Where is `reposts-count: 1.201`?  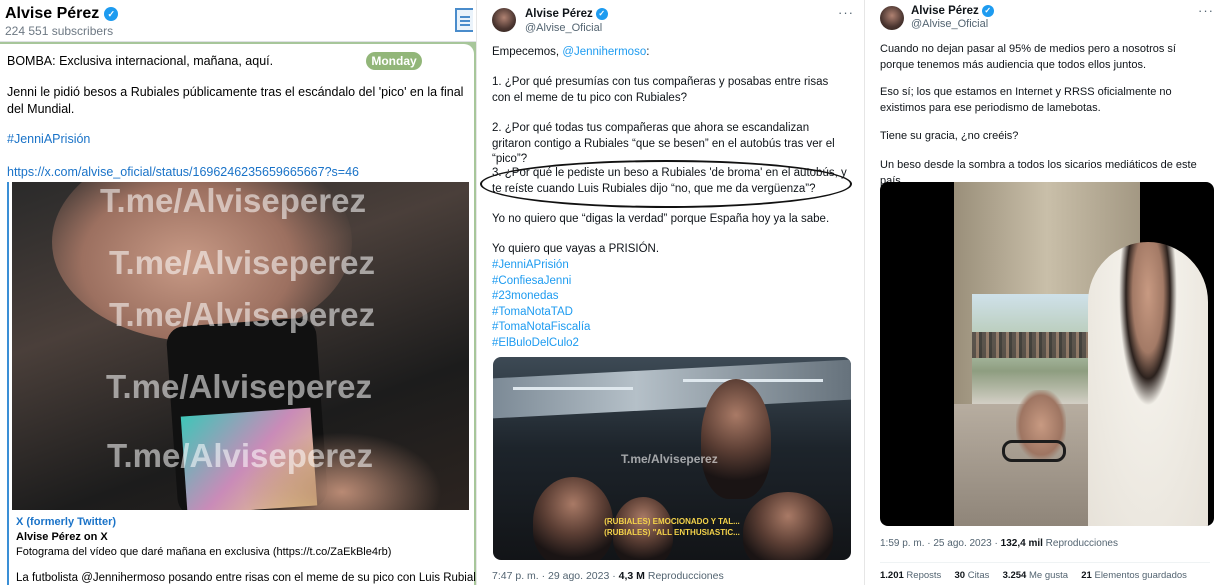 reposts-count: 1.201 is located at coordinates (892, 575).